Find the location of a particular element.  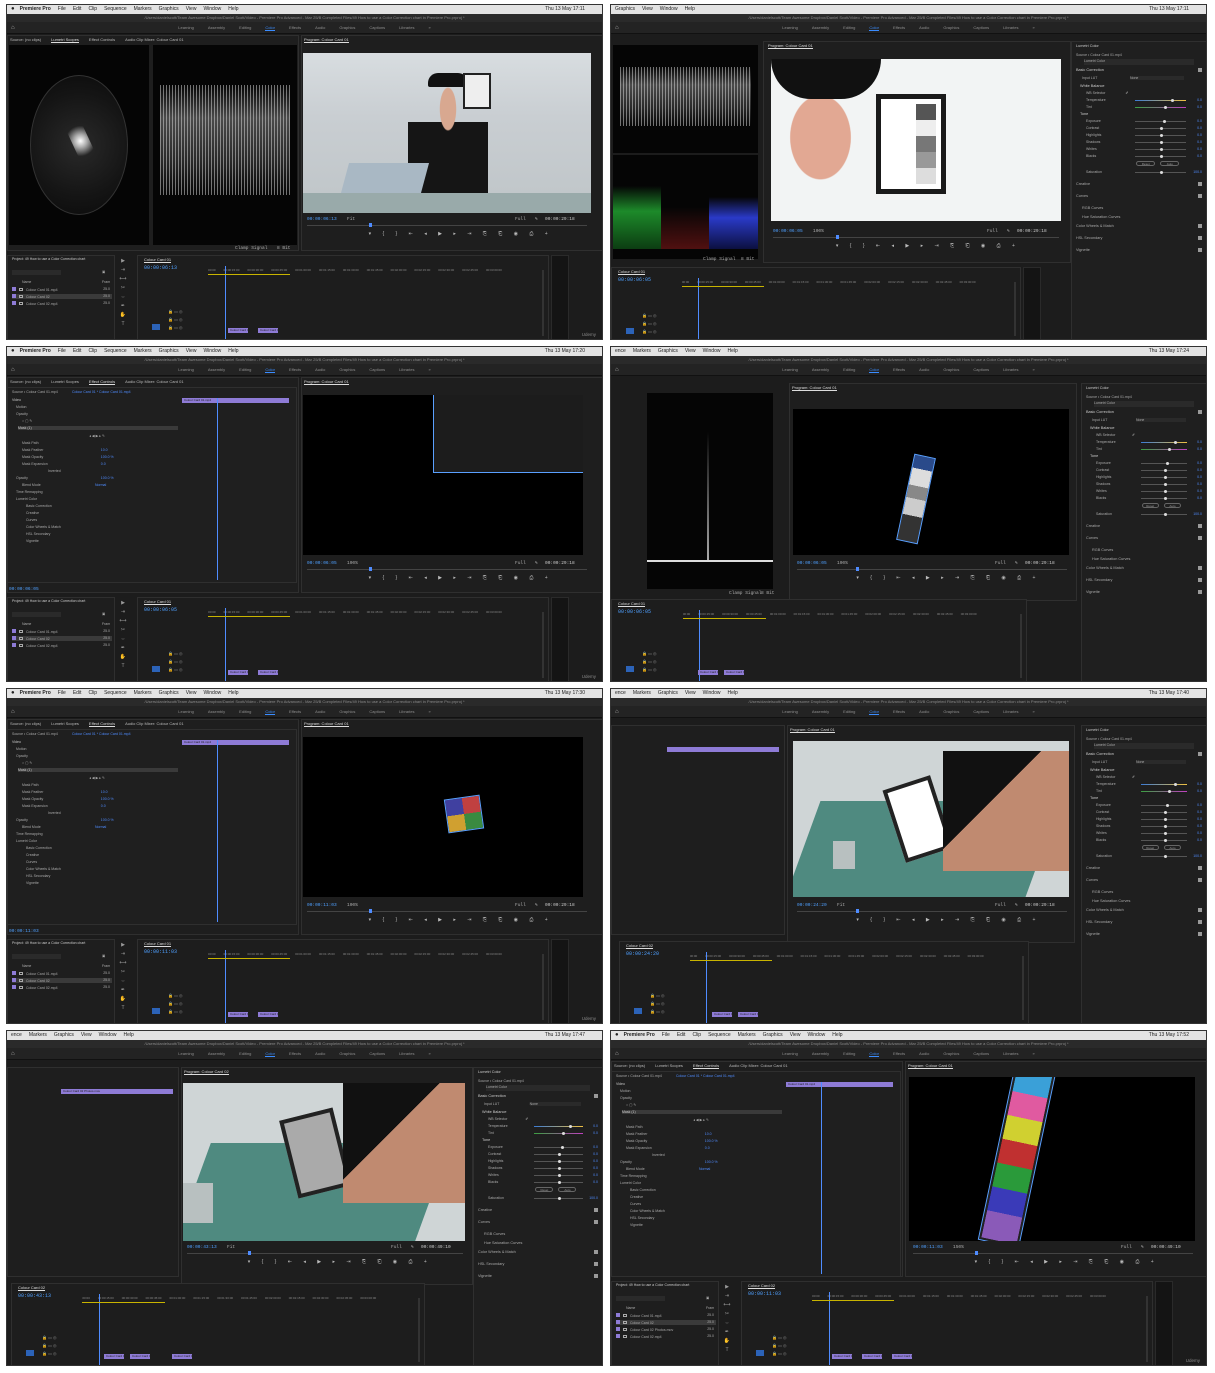

panel-tab-1: Lumetri Scopes is located at coordinates (65, 723).